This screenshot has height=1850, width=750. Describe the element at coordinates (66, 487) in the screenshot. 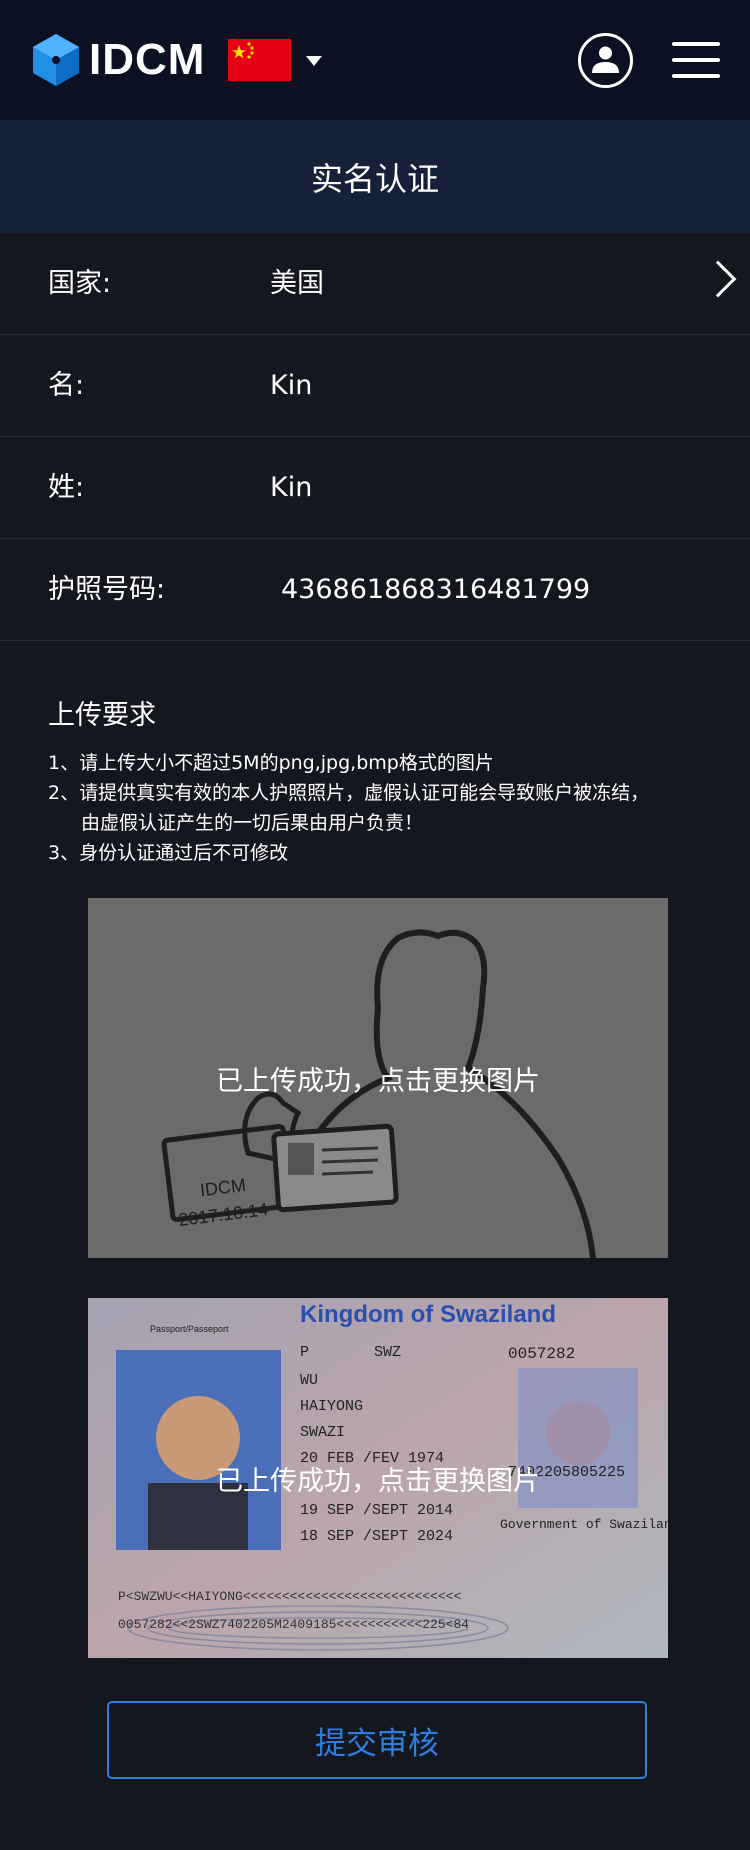

I see `last-name-label: 姓:` at that location.